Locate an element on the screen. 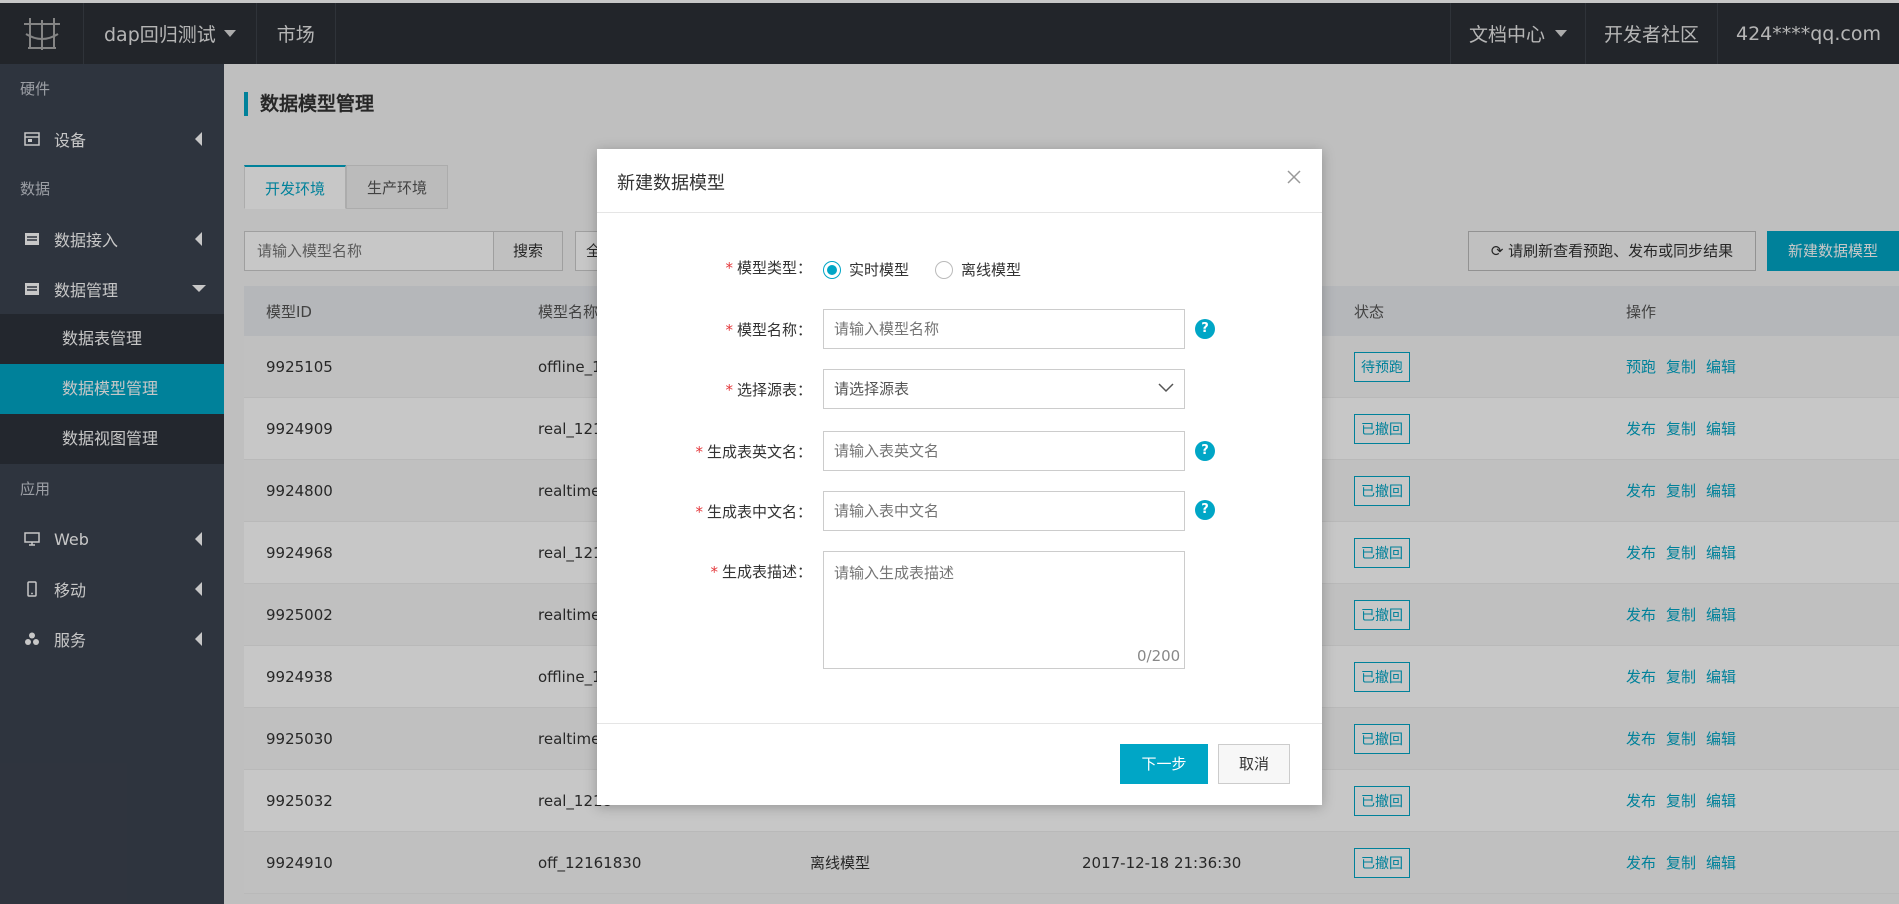 The height and width of the screenshot is (904, 1899). cn-name-input is located at coordinates (1004, 511).